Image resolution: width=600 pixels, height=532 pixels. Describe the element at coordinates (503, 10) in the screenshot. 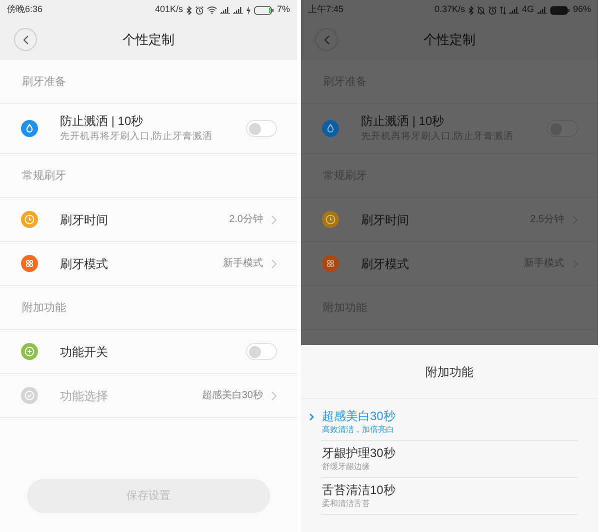

I see `data-arrows-icon` at that location.